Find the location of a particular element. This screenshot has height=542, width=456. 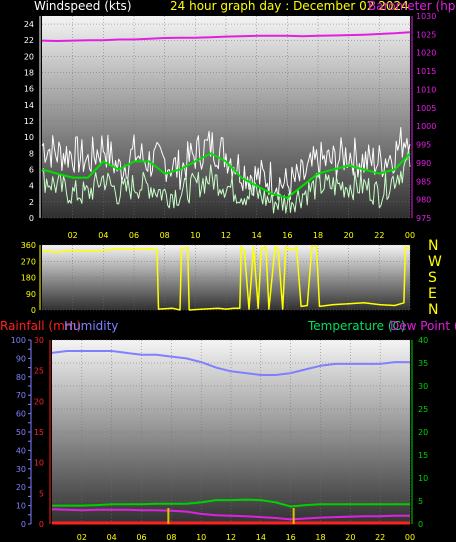

temperature-tick-label: 40 is located at coordinates (423, 340).